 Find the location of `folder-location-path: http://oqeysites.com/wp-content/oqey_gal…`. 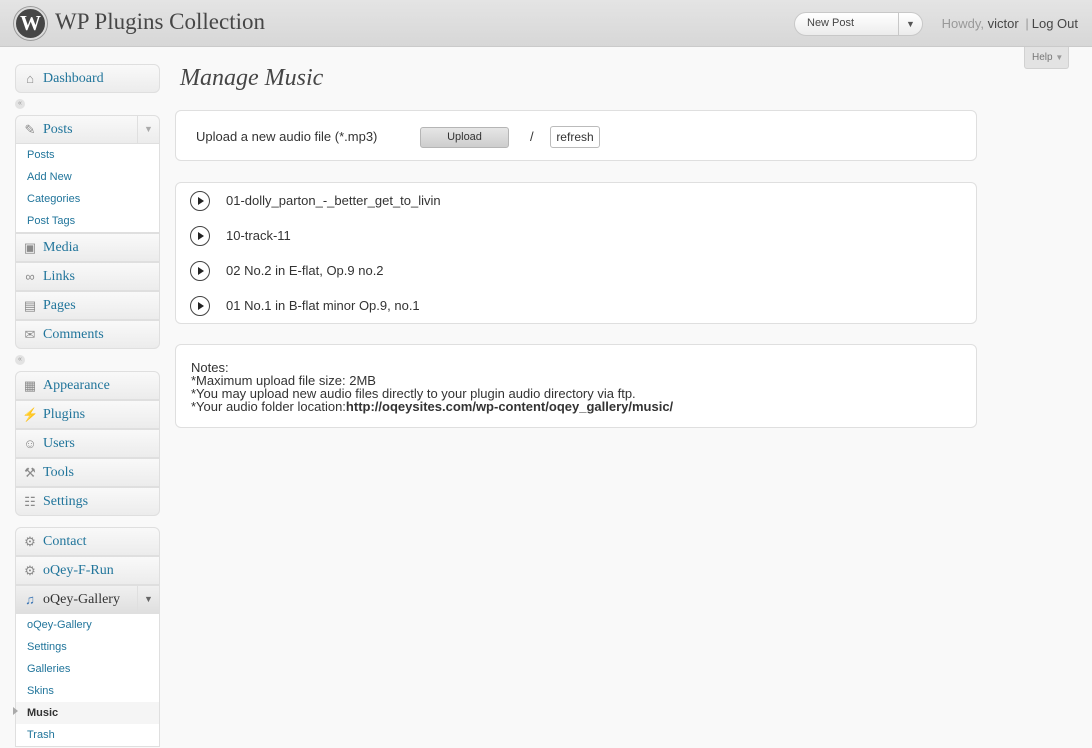

folder-location-path: http://oqeysites.com/wp-content/oqey_gal… is located at coordinates (509, 406).